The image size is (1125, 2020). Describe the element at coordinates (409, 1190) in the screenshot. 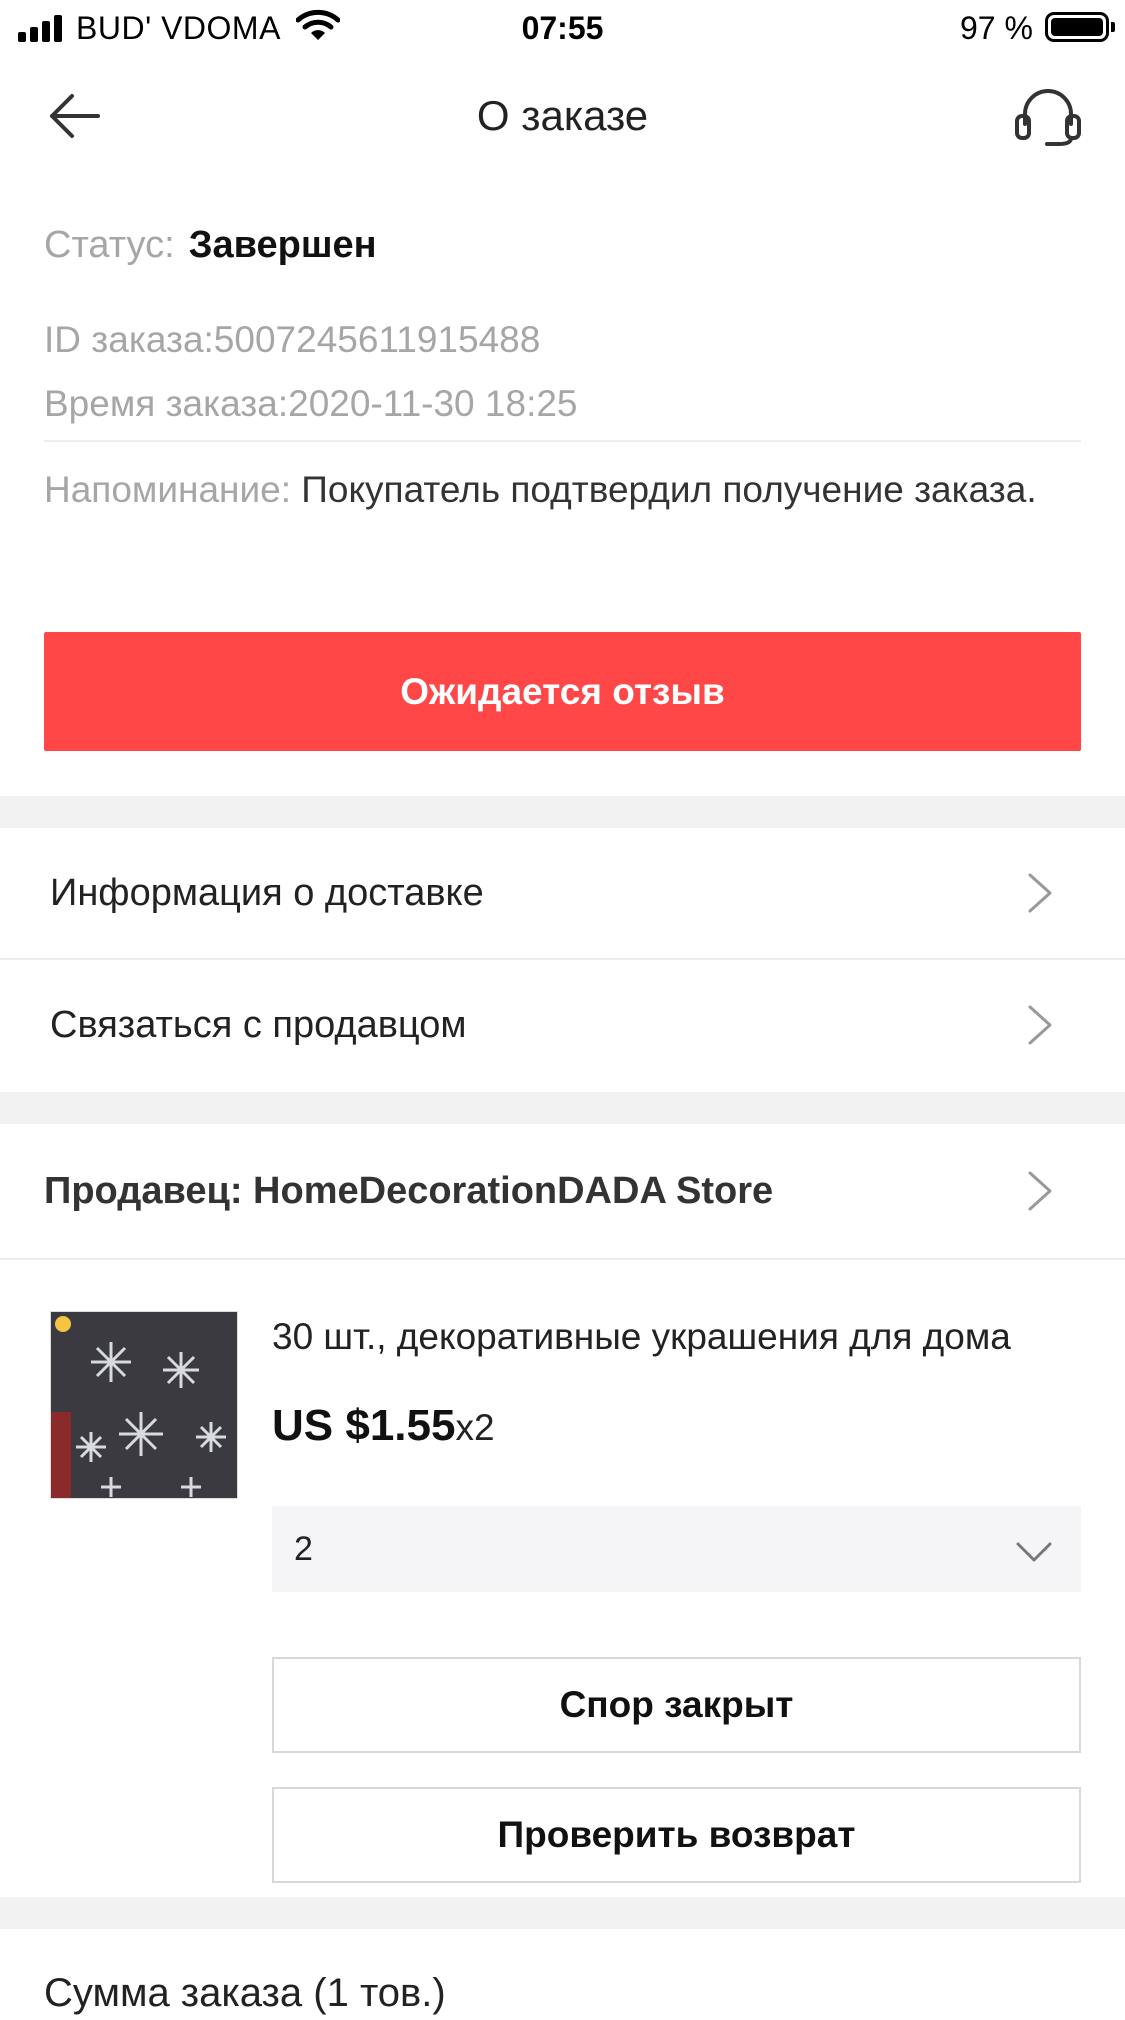

I see `seller-name: Продавец: HomeDecorationDADA Store` at that location.